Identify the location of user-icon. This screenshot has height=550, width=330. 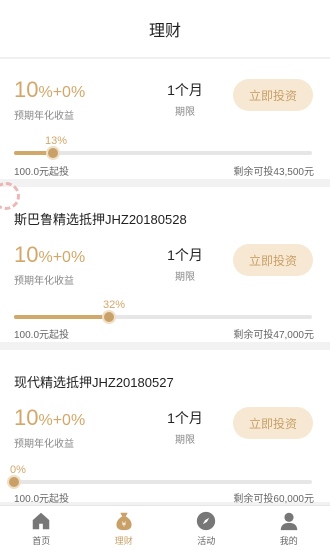
(288, 521).